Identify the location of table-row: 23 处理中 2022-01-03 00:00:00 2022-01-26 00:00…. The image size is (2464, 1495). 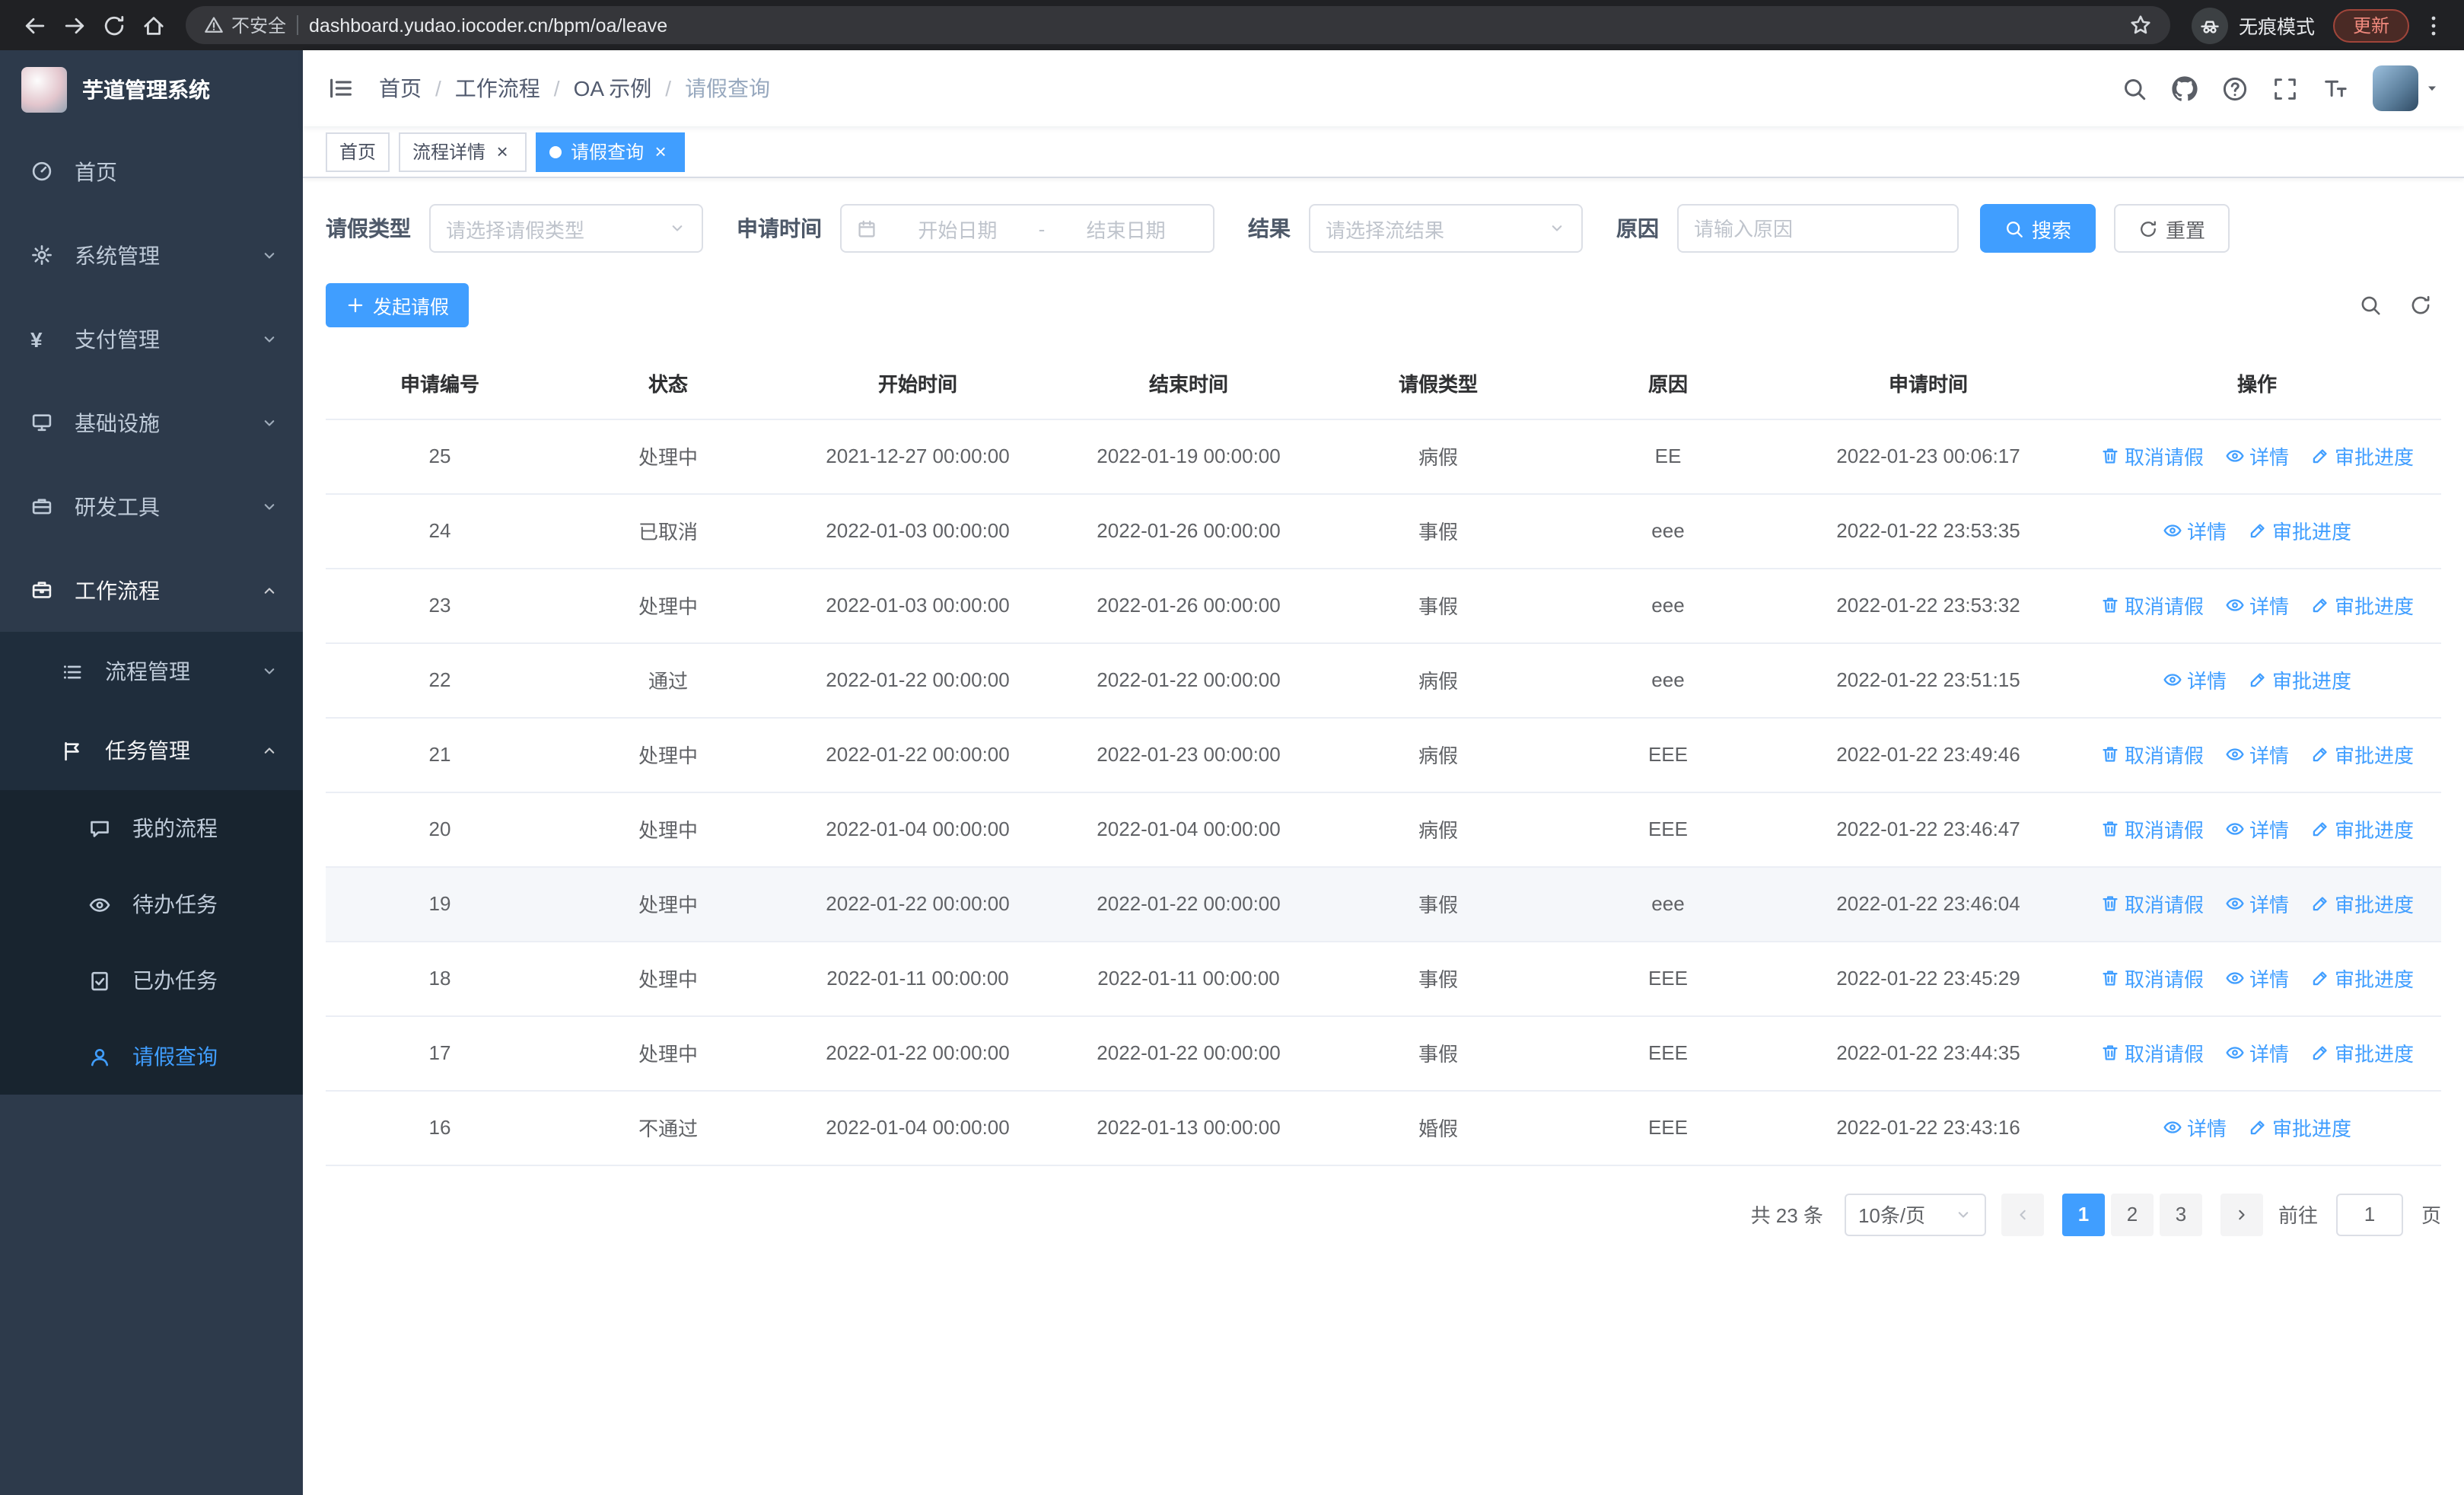
(1383, 605).